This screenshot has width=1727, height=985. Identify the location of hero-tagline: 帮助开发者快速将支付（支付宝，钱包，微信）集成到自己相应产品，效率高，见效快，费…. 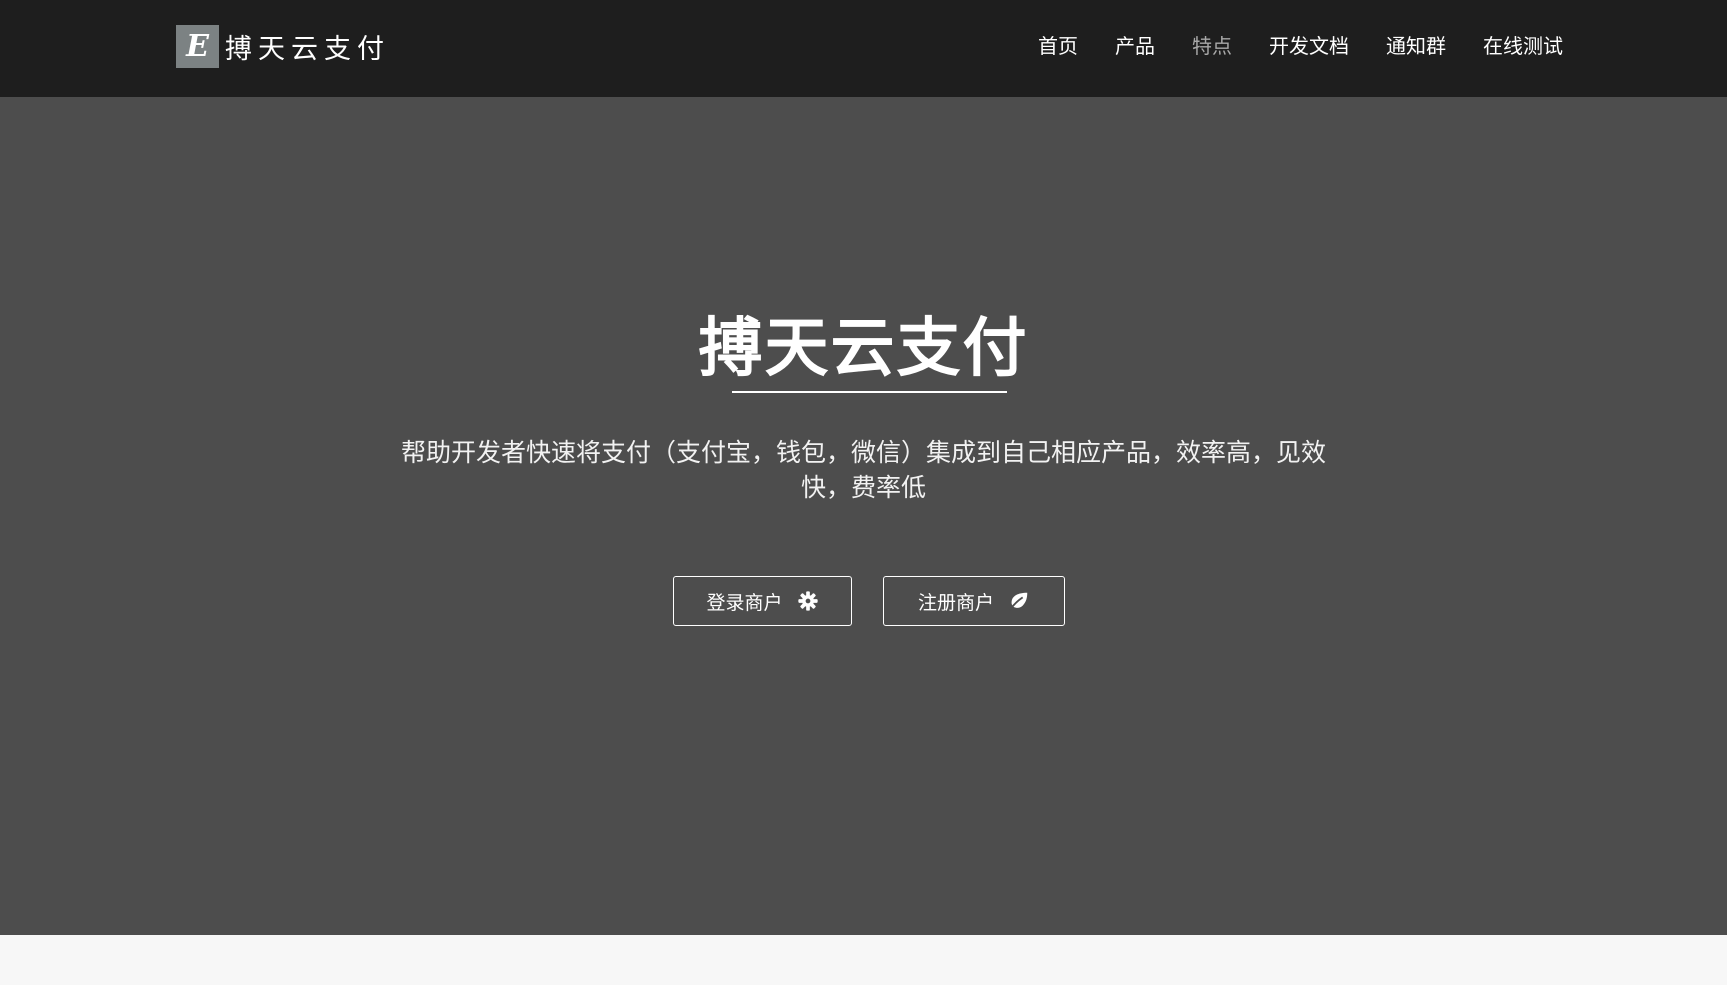
(863, 470).